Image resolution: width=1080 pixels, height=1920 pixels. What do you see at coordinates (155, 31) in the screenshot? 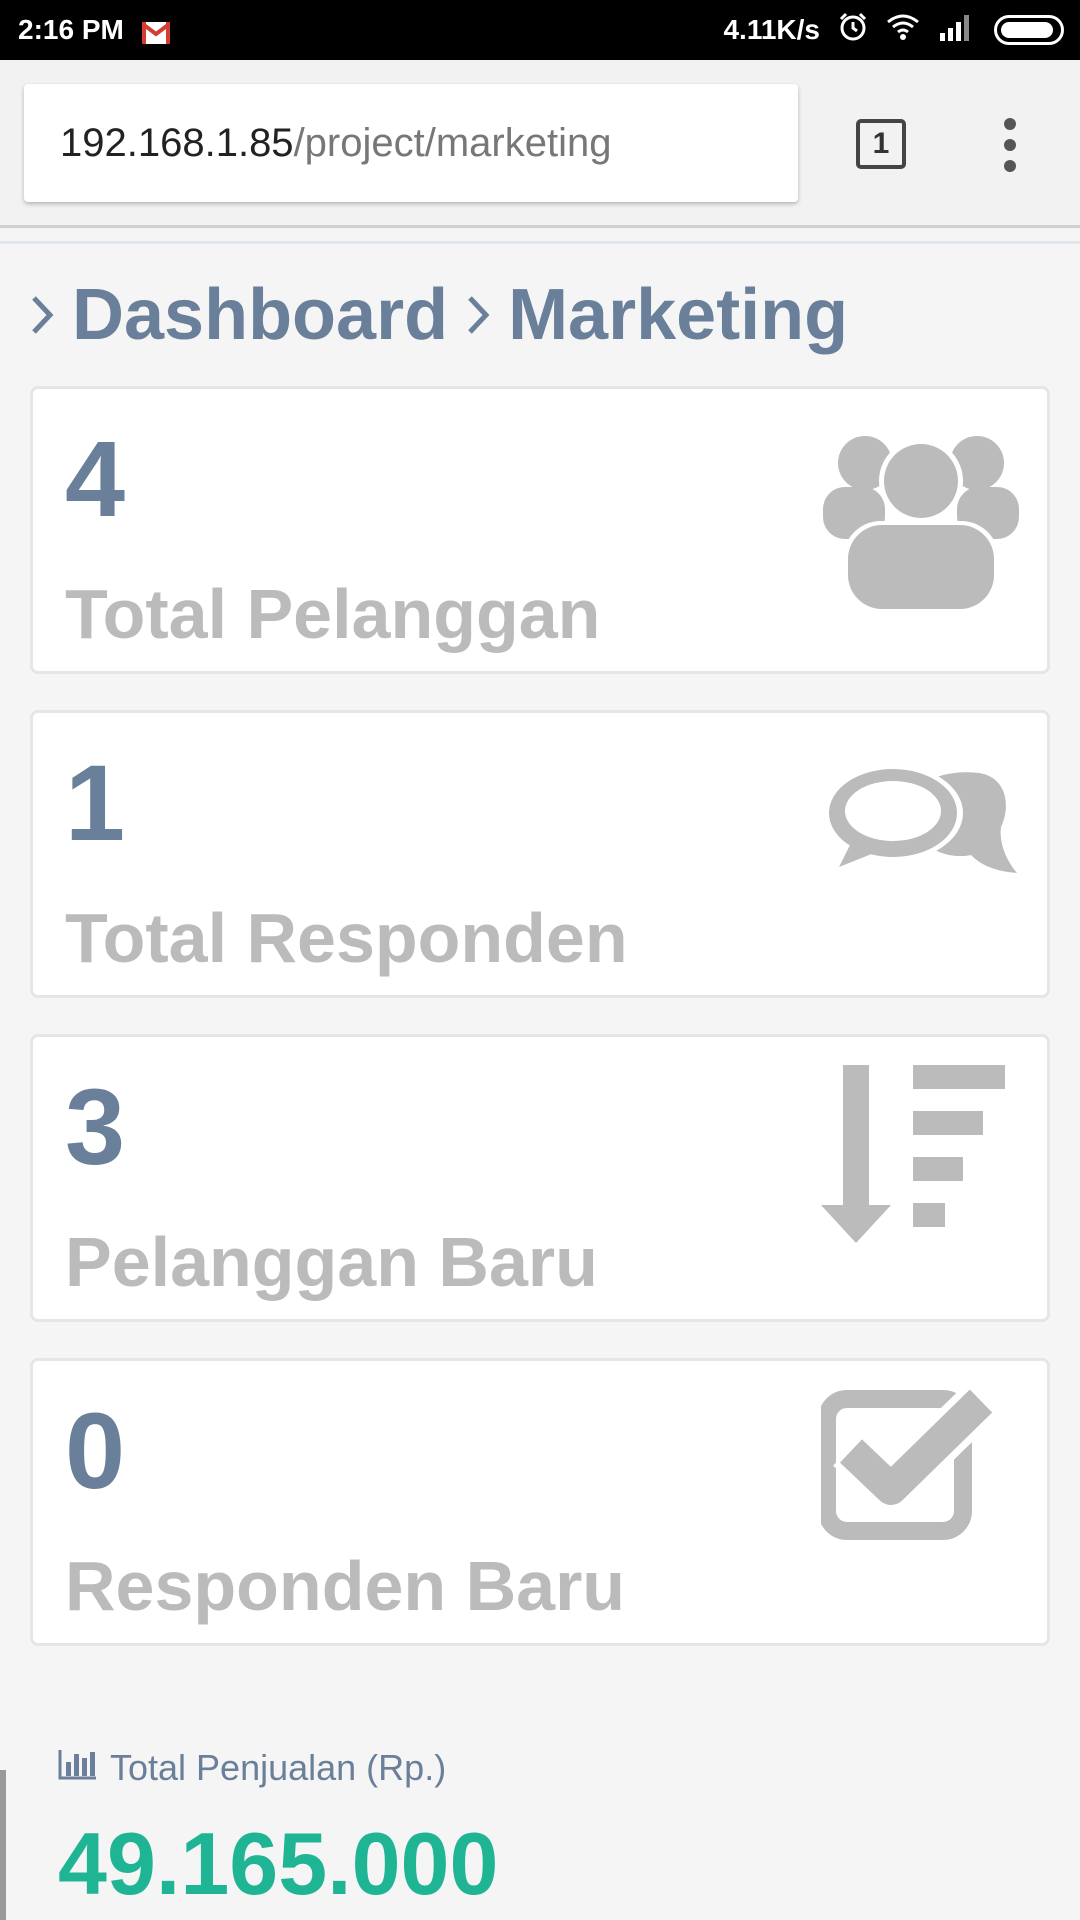
I see `gmail-icon` at bounding box center [155, 31].